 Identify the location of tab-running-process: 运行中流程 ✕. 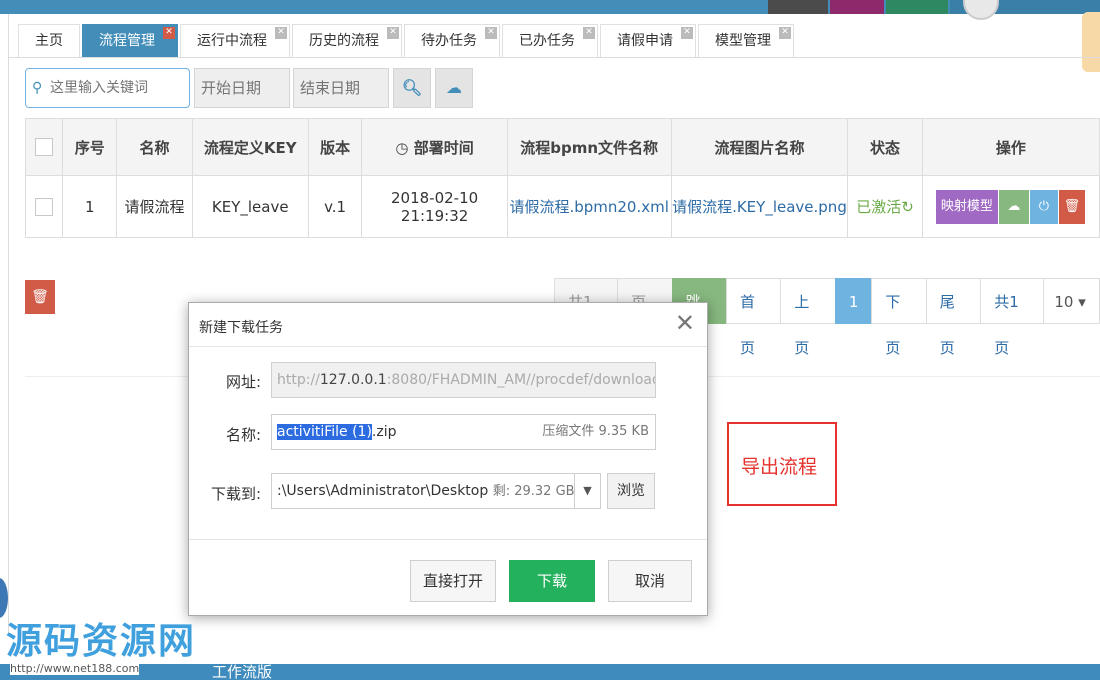
(235, 40).